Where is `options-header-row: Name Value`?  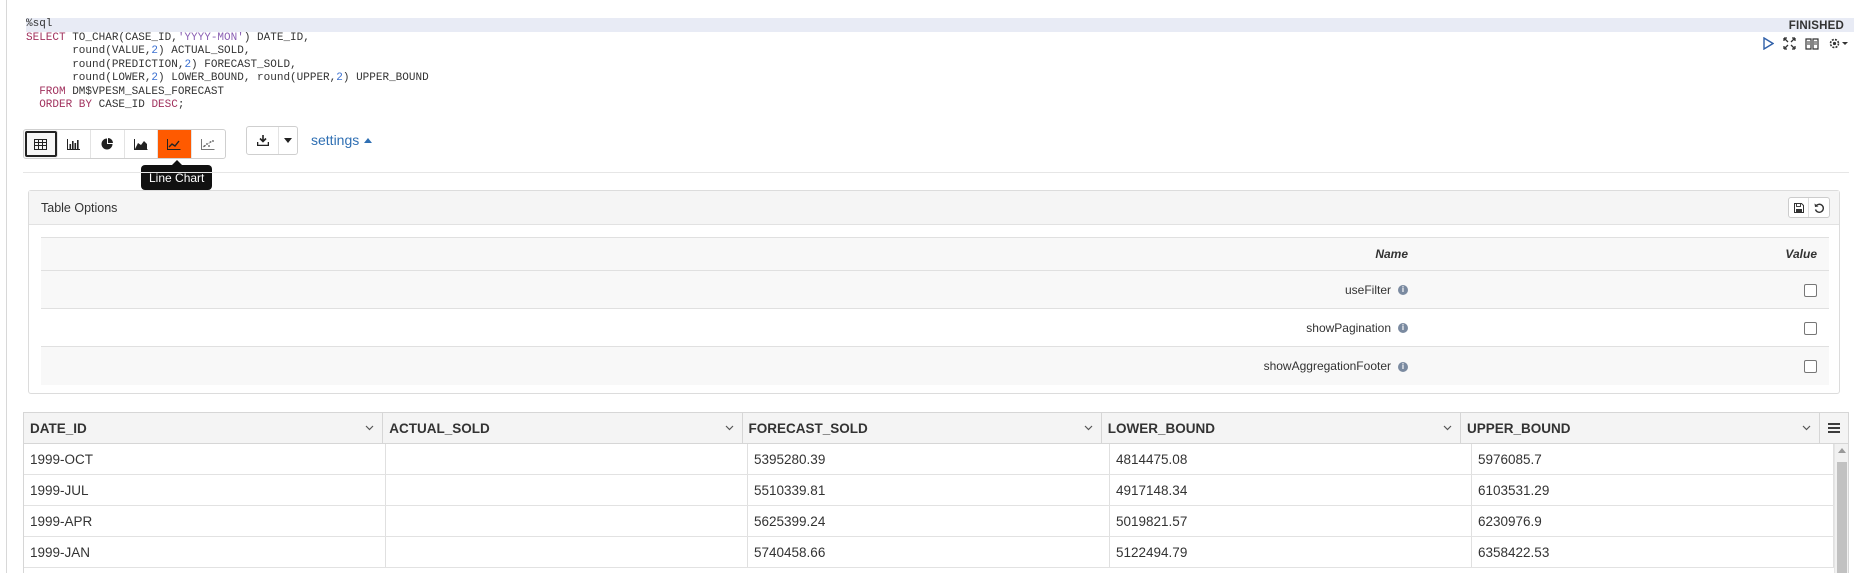
options-header-row: Name Value is located at coordinates (935, 254).